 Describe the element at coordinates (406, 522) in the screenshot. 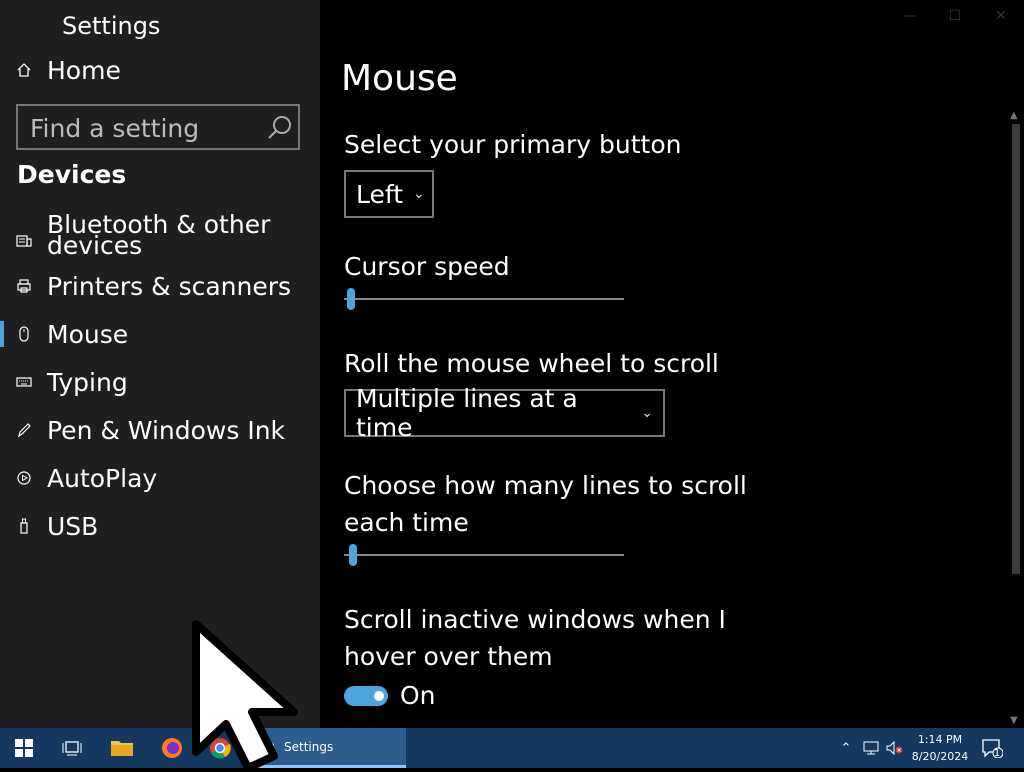

I see `lines-scroll-label-line2: each time` at that location.